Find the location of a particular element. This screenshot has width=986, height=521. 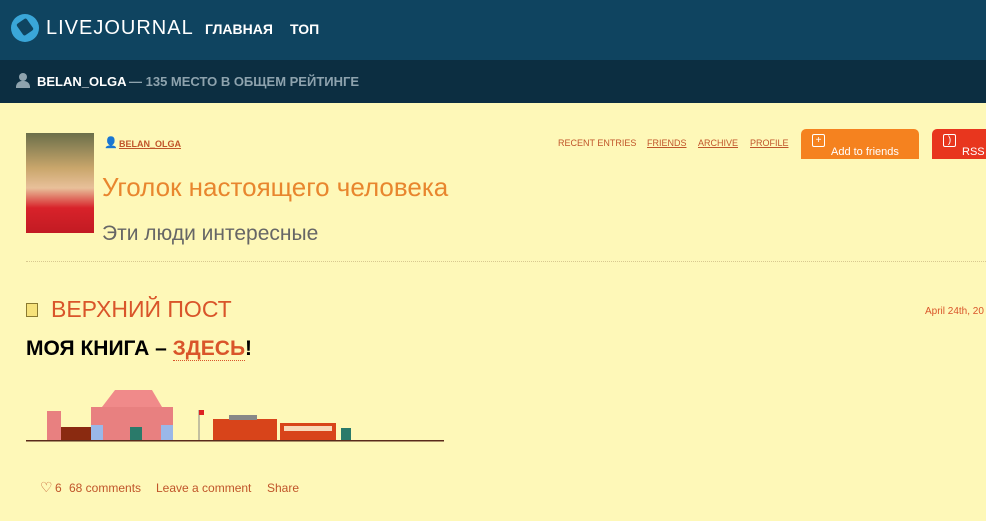

train-station-image is located at coordinates (235, 416).